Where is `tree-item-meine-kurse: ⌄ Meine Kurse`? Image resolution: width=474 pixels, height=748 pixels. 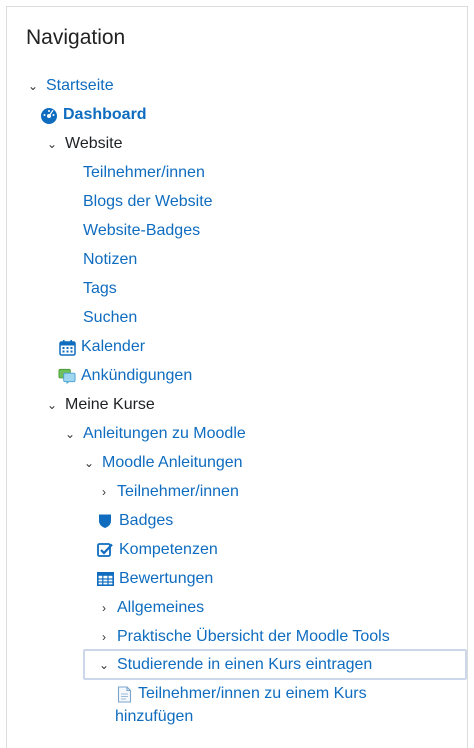
tree-item-meine-kurse: ⌄ Meine Kurse is located at coordinates (100, 405).